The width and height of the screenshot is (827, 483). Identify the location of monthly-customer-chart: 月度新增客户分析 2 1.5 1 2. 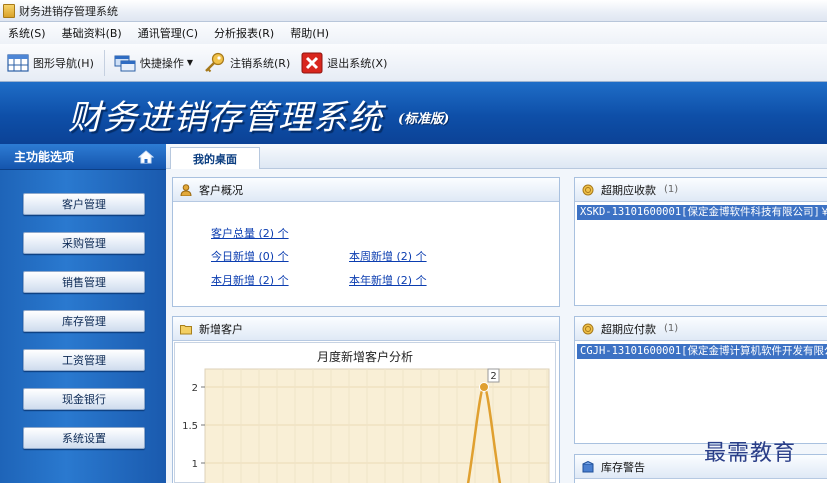
(365, 412).